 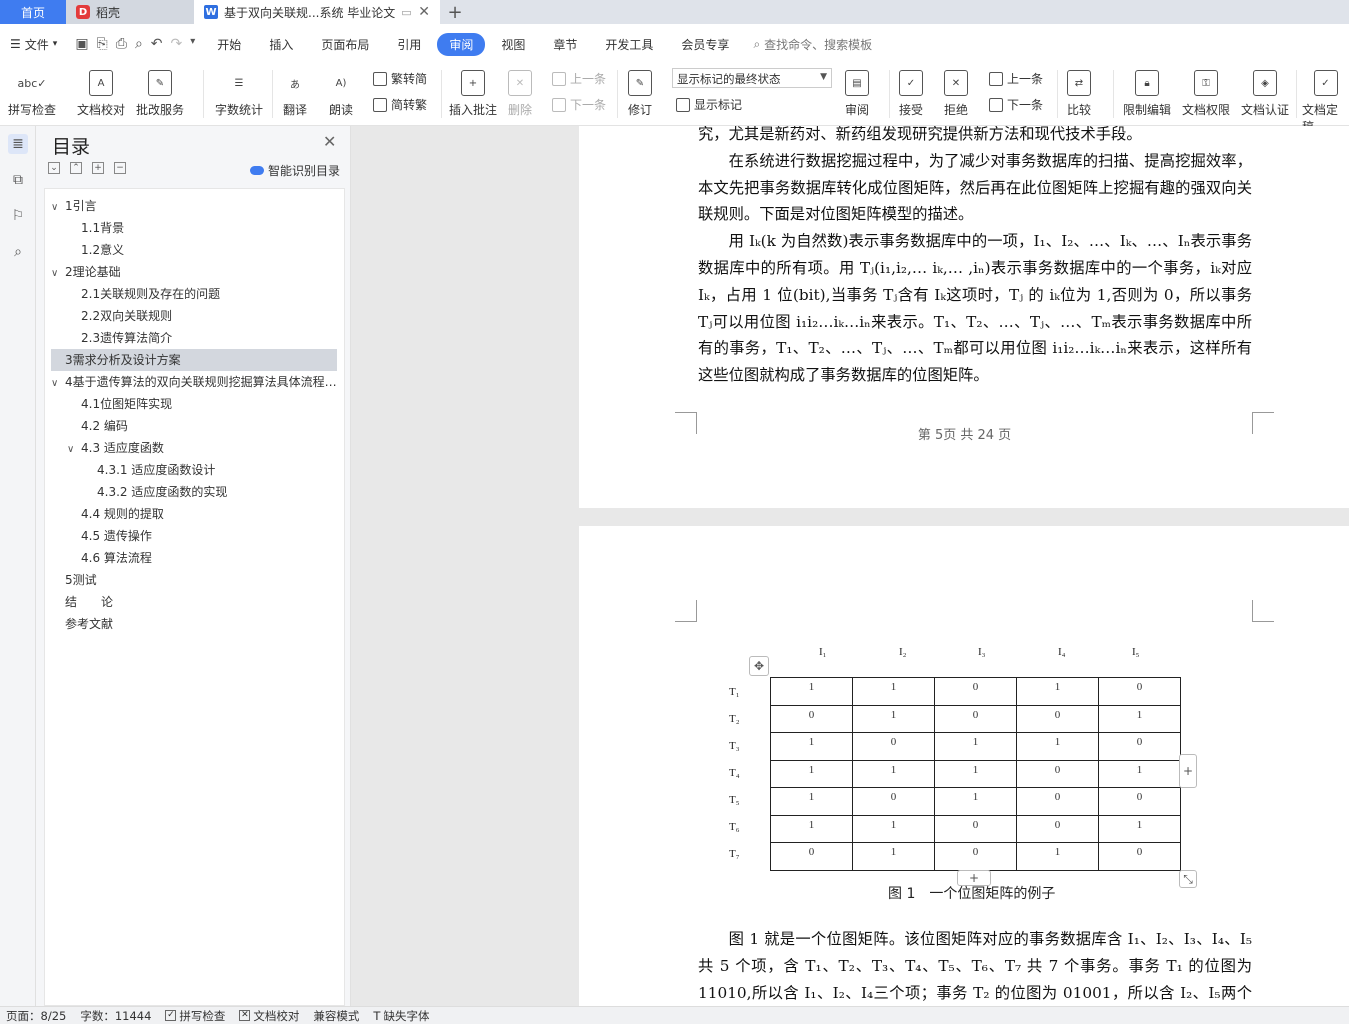 What do you see at coordinates (194, 404) in the screenshot?
I see `toc-item: 4.1位图矩阵实现` at bounding box center [194, 404].